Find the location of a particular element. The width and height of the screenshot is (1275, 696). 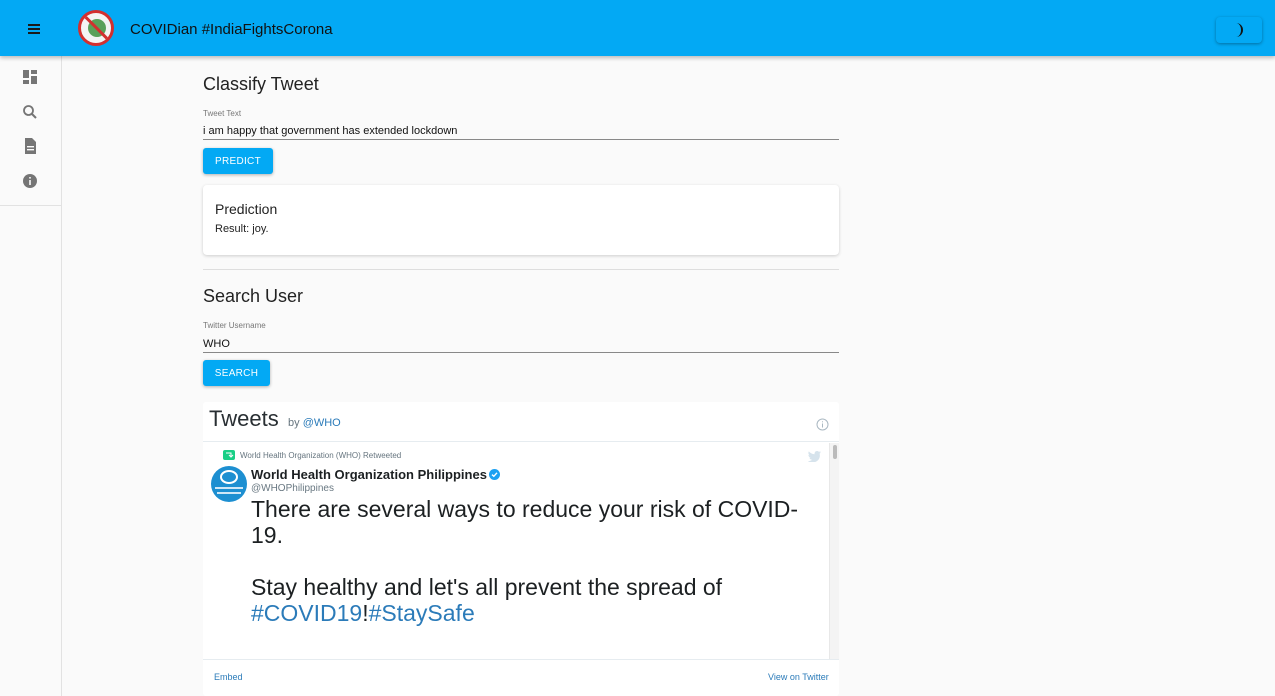

timeline-by: by @WHO is located at coordinates (314, 423).